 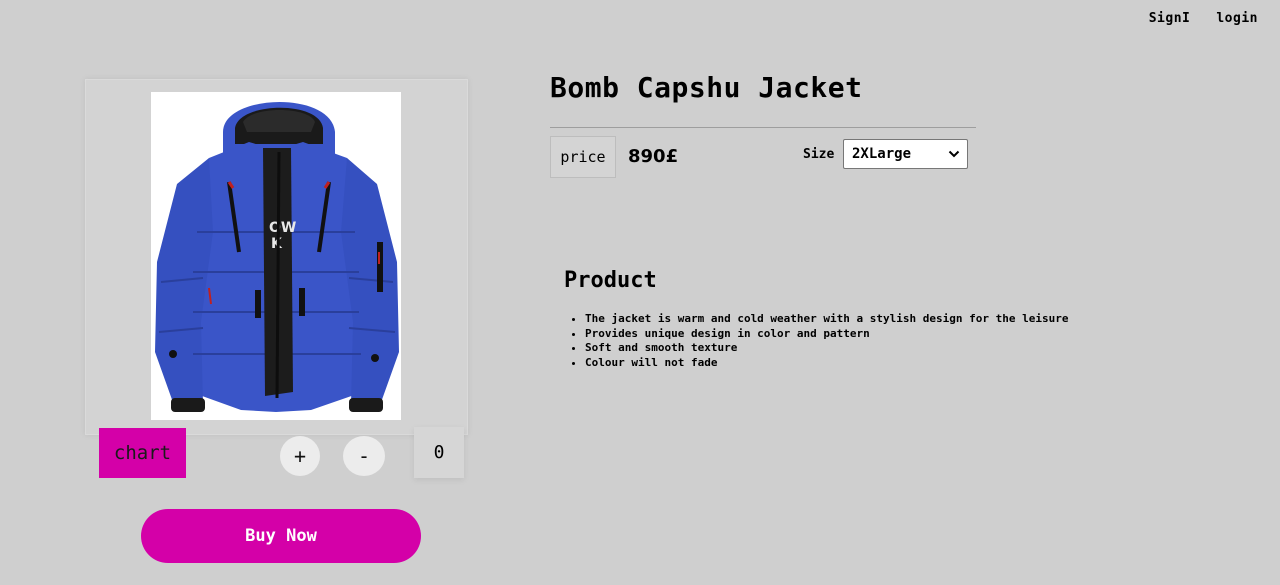 I want to click on size-select-value: 2XLarge, so click(x=882, y=154).